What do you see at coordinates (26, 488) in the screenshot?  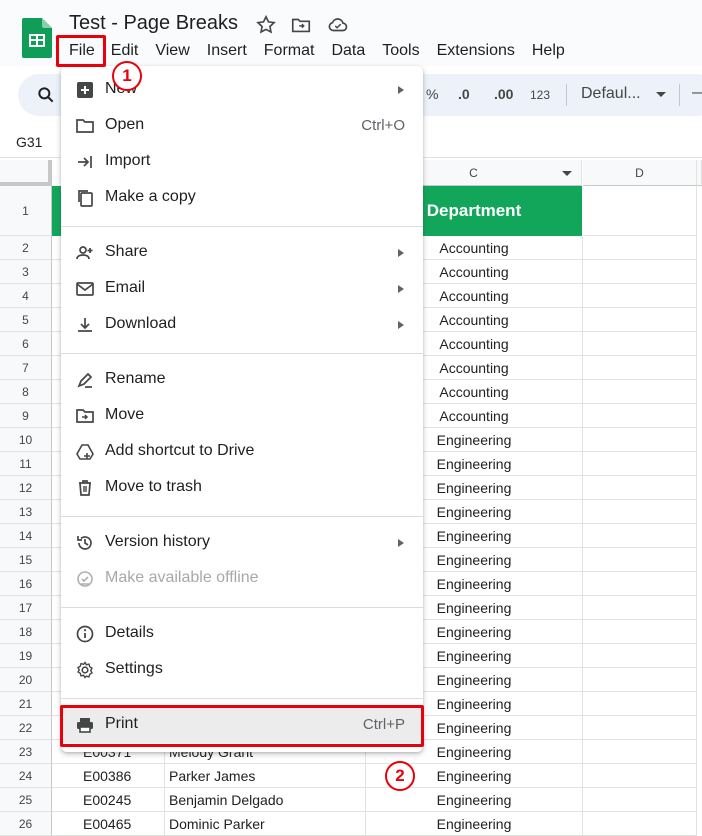 I see `row-header: 12` at bounding box center [26, 488].